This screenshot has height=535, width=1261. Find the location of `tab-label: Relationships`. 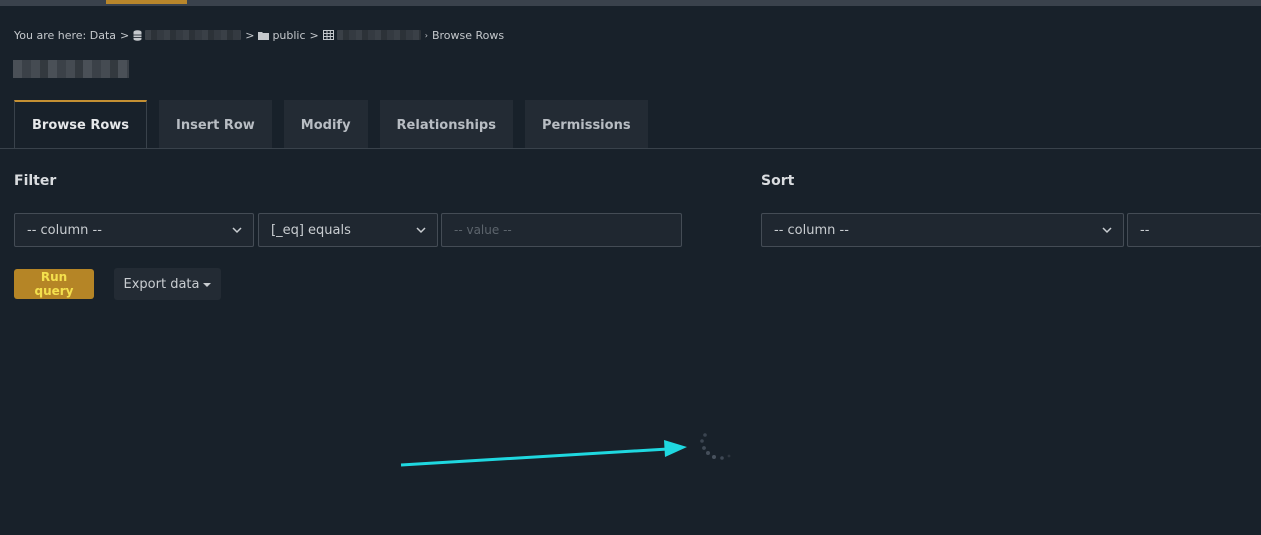

tab-label: Relationships is located at coordinates (446, 125).